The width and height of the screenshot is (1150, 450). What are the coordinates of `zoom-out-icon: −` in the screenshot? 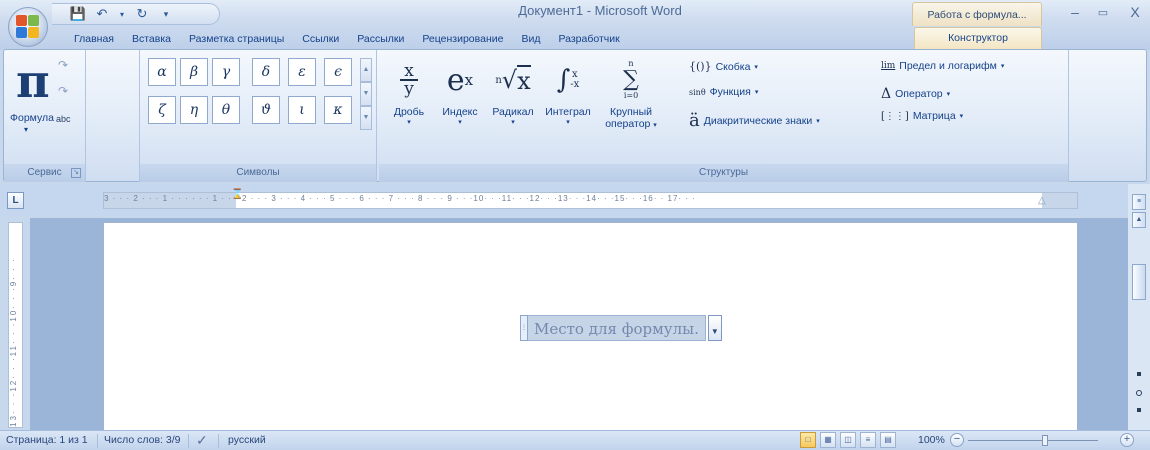 It's located at (957, 440).